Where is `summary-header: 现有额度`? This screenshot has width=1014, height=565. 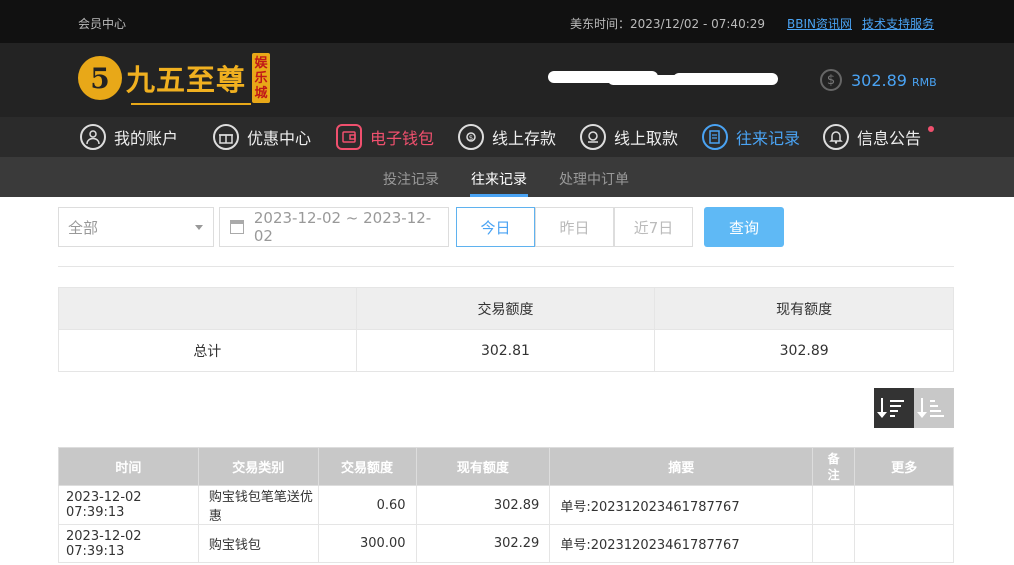
summary-header: 现有额度 is located at coordinates (804, 308).